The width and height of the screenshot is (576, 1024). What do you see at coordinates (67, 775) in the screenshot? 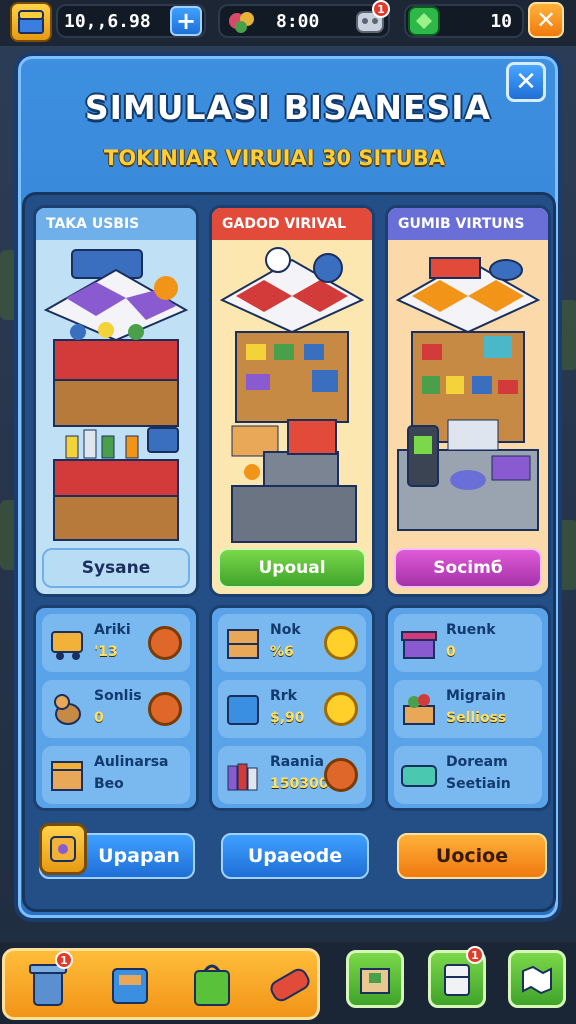
I see `box-icon` at bounding box center [67, 775].